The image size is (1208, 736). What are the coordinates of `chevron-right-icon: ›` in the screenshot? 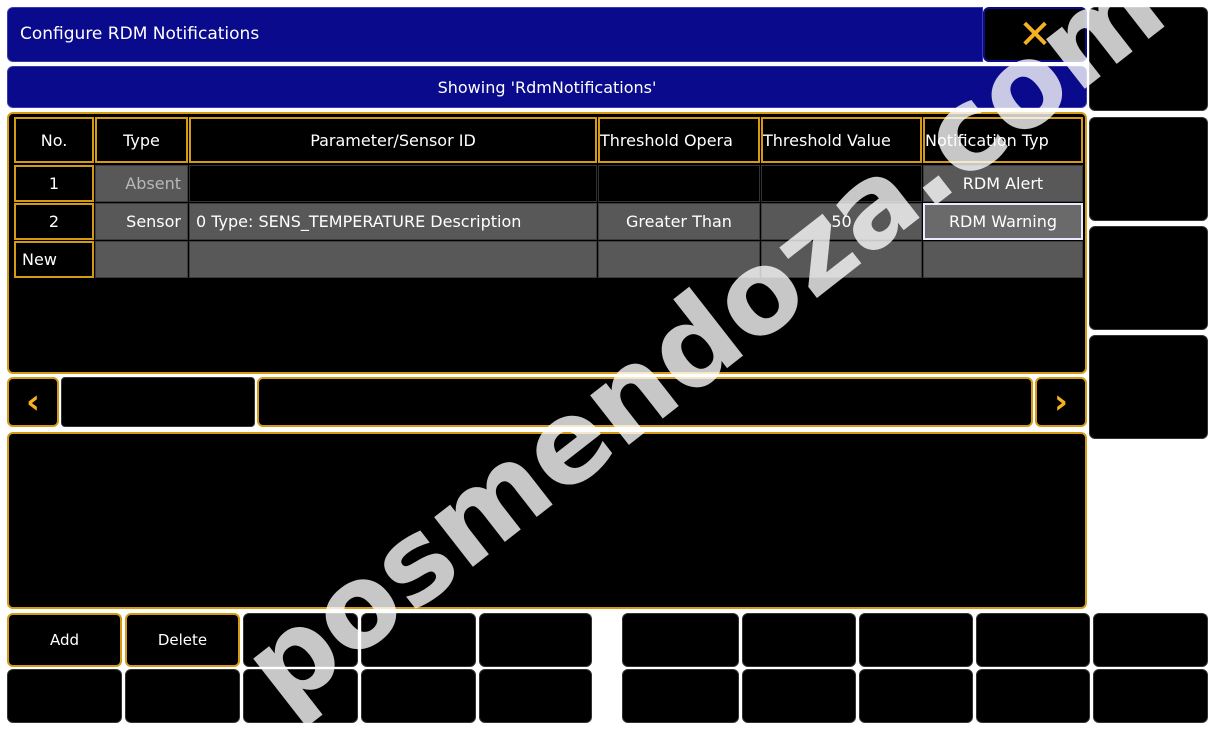 It's located at (1060, 402).